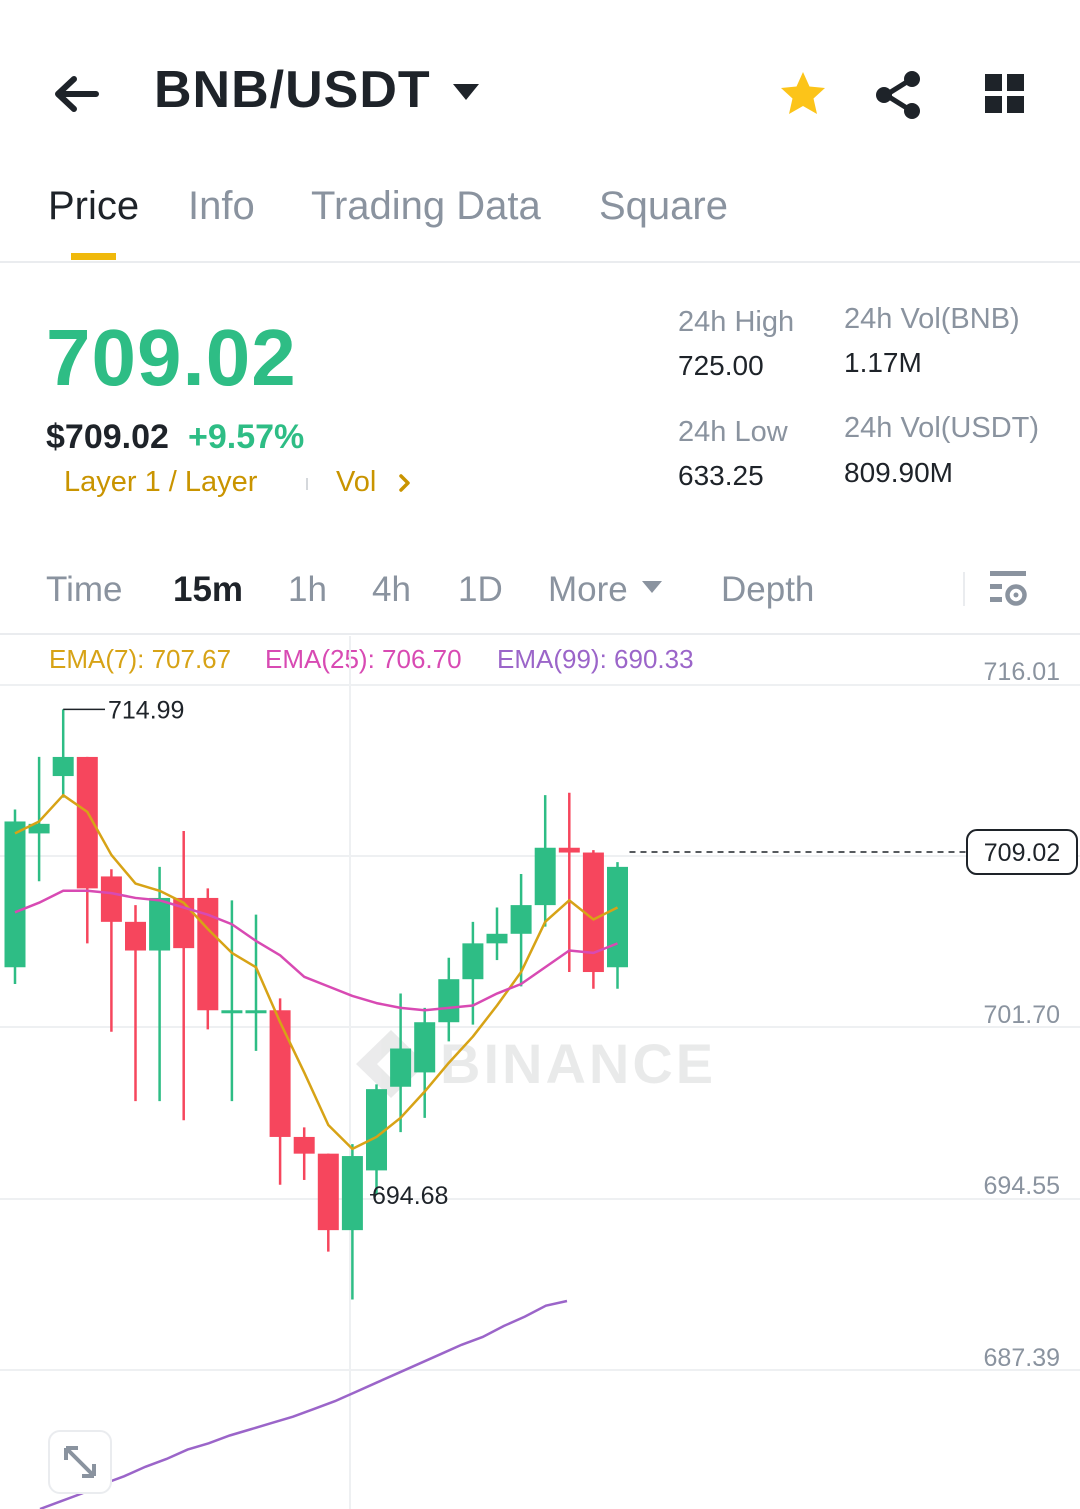  I want to click on chart-settings-icon, so click(1008, 588).